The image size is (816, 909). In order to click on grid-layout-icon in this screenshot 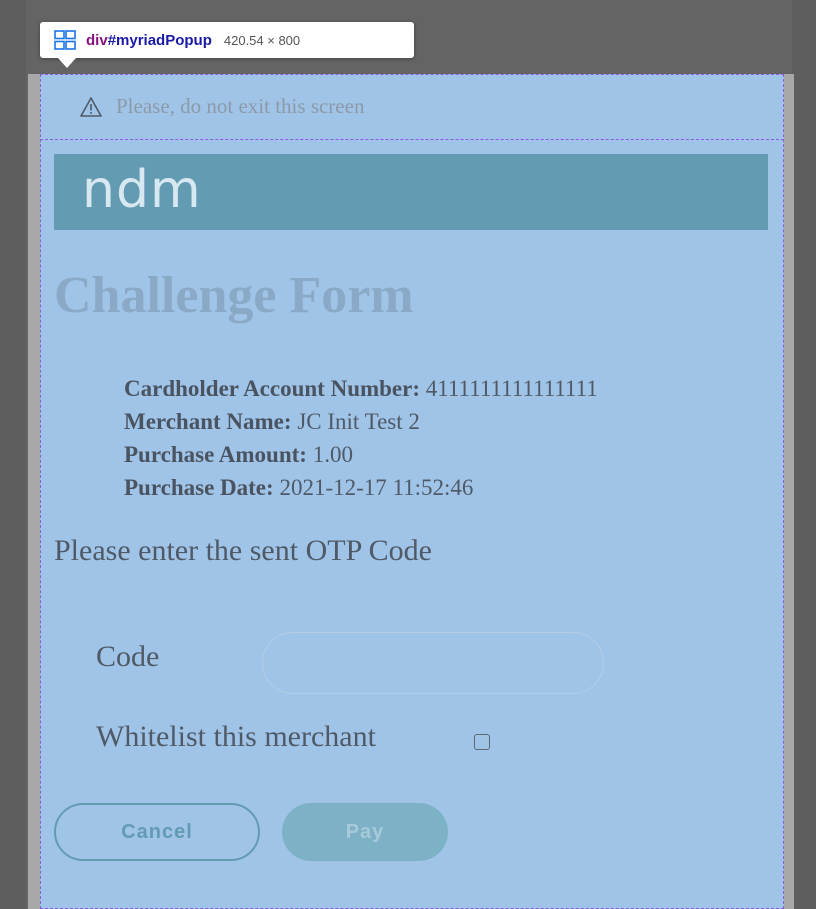, I will do `click(65, 40)`.